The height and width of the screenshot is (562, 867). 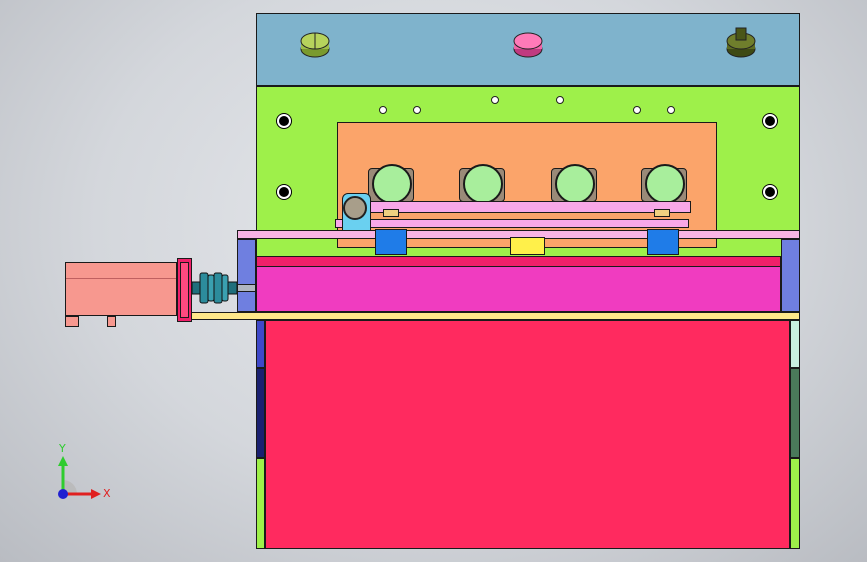 I want to click on upper-rail, so click(x=530, y=207).